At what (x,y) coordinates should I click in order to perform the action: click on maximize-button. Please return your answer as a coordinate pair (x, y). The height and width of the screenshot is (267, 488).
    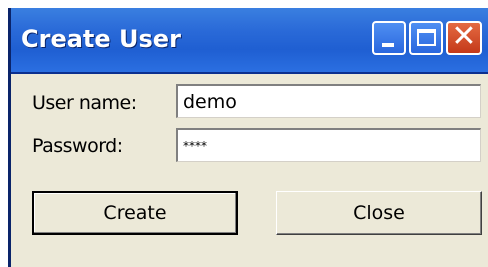
    Looking at the image, I should click on (426, 38).